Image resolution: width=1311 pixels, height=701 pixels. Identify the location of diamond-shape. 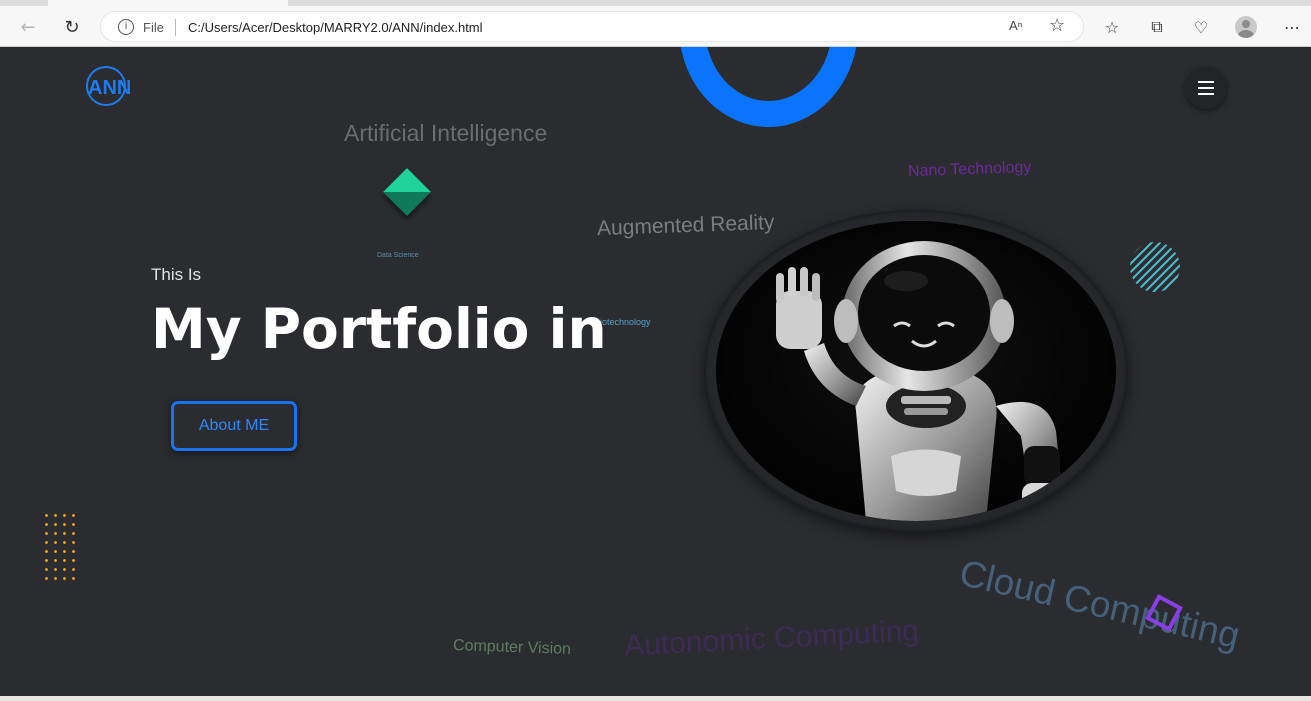
(407, 192).